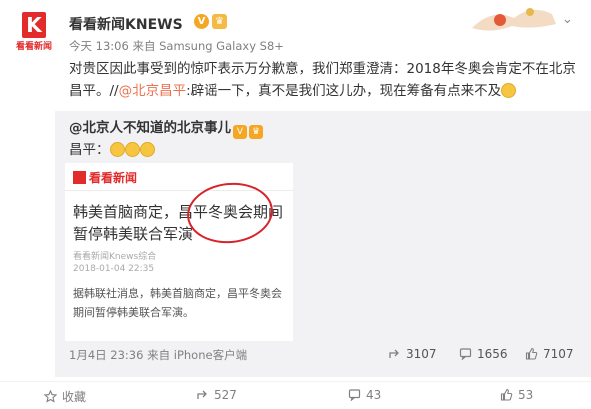 Image resolution: width=591 pixels, height=409 pixels. Describe the element at coordinates (115, 257) in the screenshot. I see `card-source: 看看新闻Knews综合` at that location.